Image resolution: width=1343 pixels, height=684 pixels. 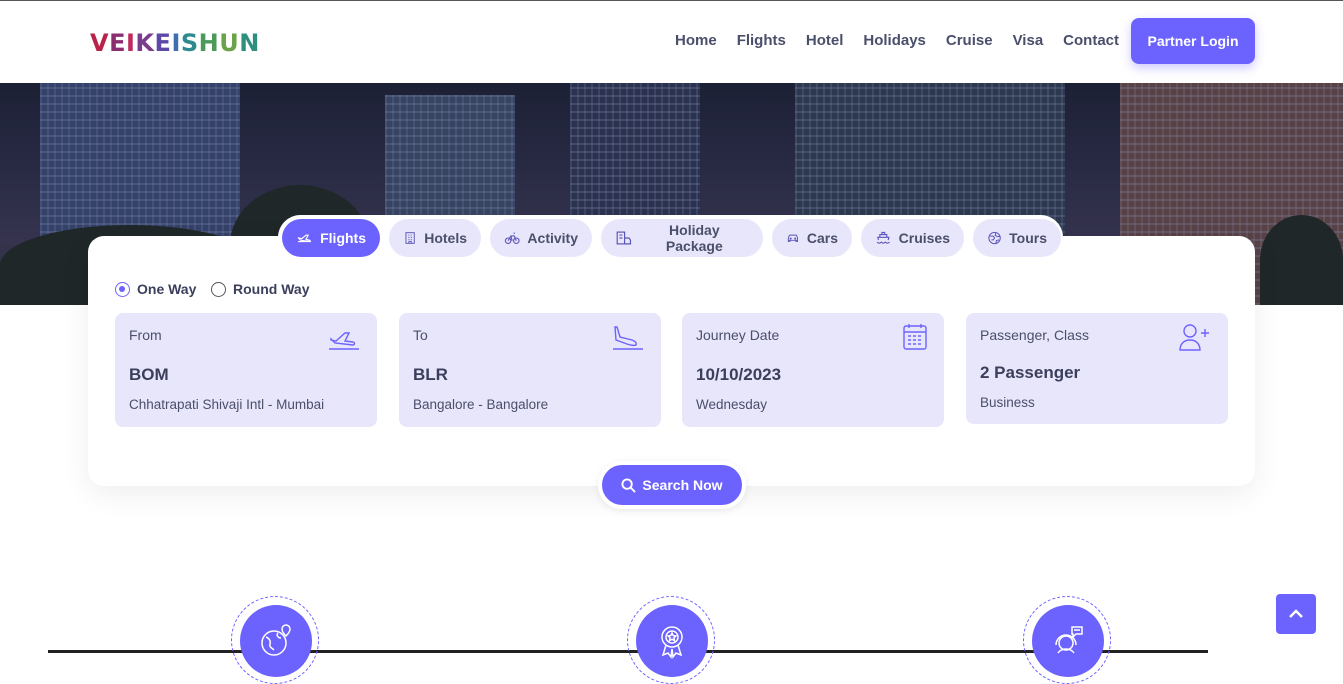 I want to click on scroll-to-top-button, so click(x=1296, y=614).